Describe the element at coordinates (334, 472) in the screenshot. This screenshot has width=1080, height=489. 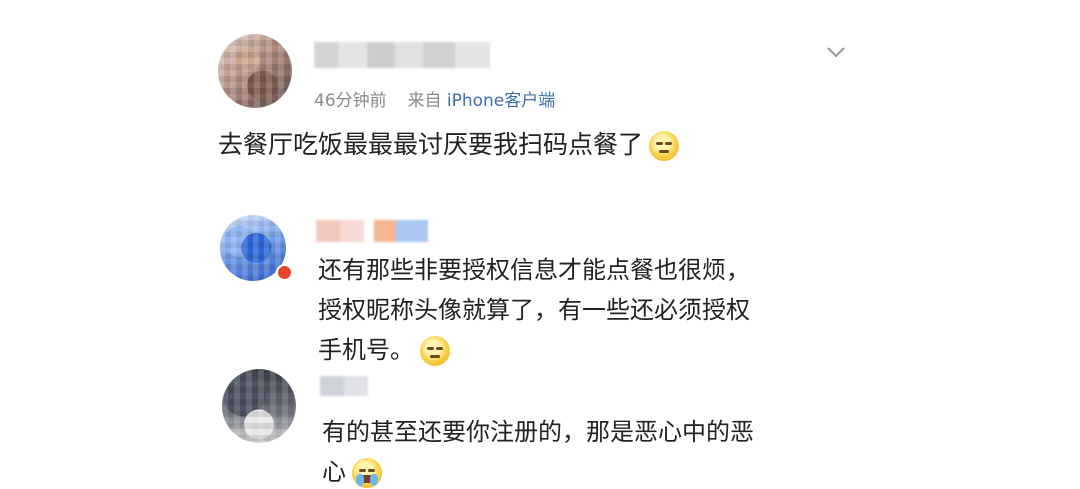
I see `comment-line-text: 心` at that location.